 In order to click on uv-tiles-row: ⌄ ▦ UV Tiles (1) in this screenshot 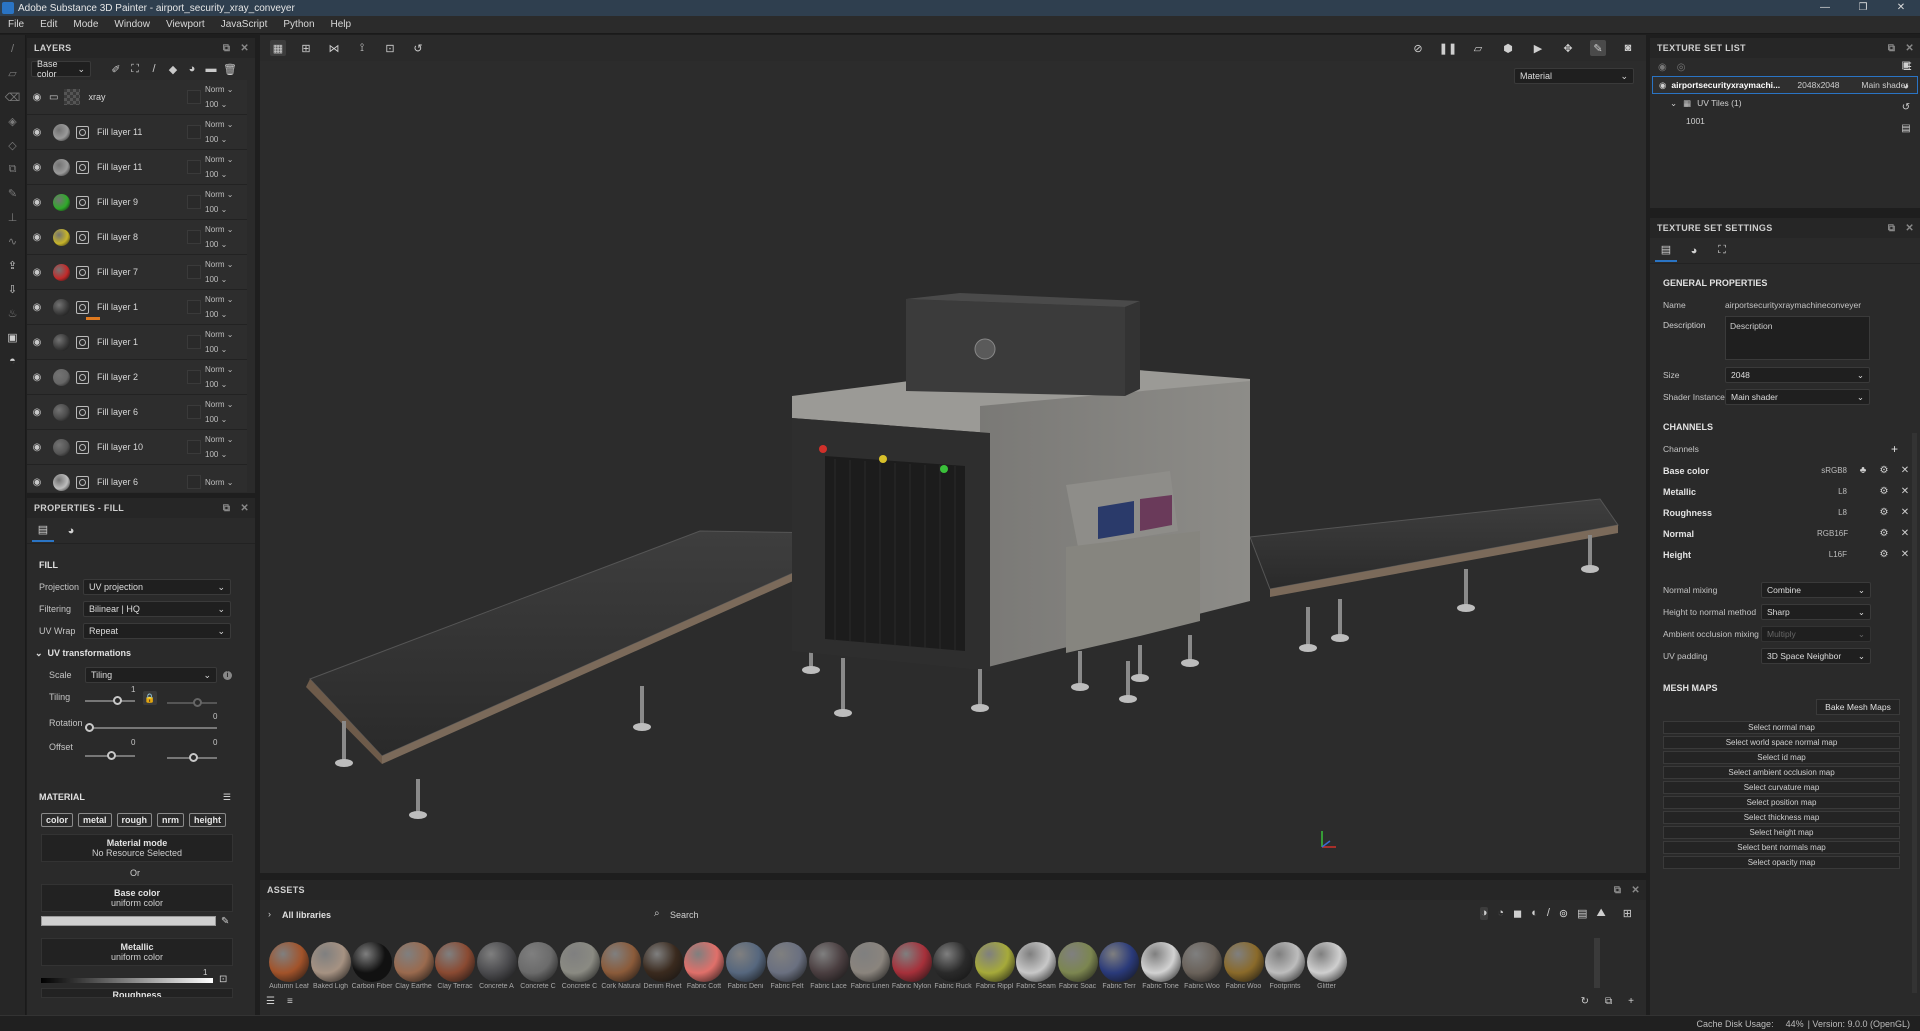, I will do `click(1785, 103)`.